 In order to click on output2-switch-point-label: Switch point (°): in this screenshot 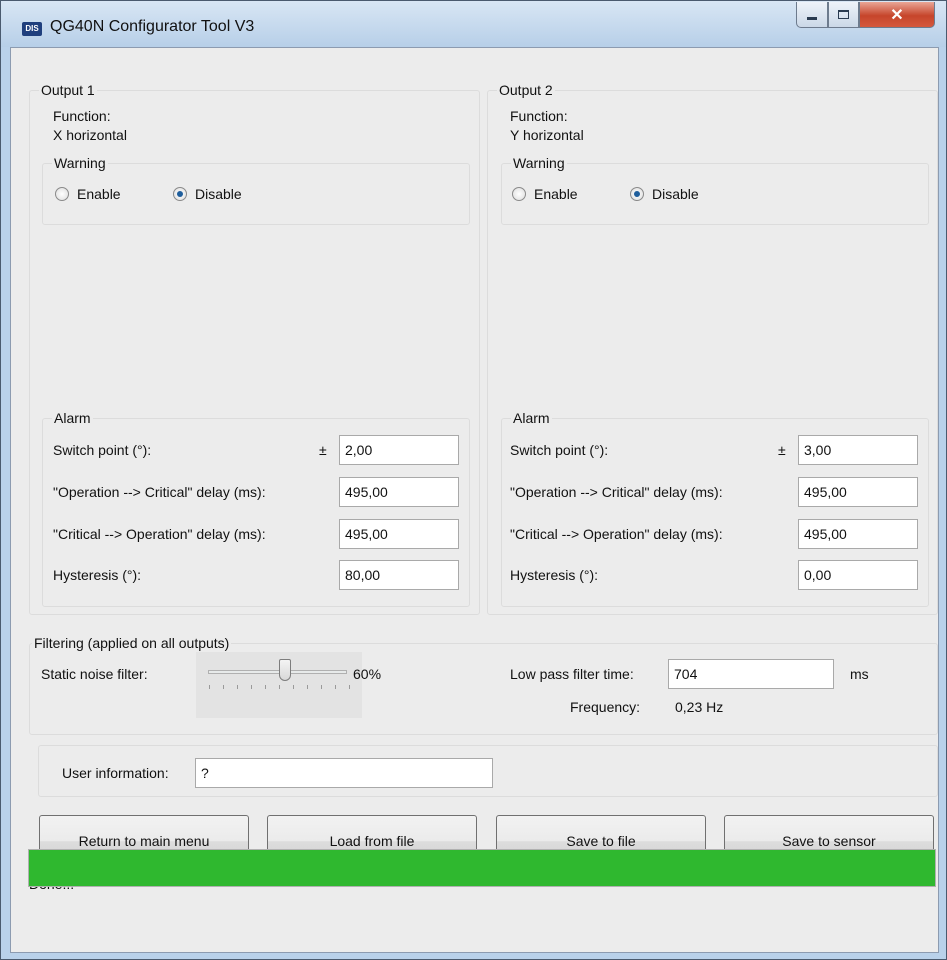, I will do `click(559, 450)`.